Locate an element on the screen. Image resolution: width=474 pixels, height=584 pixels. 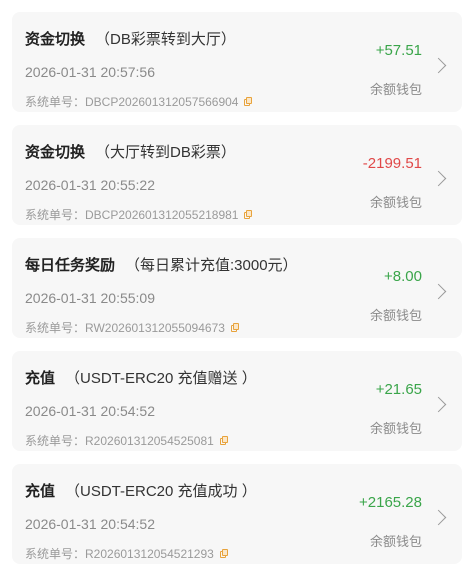
order-number: DBCP202601312057566904 is located at coordinates (162, 101).